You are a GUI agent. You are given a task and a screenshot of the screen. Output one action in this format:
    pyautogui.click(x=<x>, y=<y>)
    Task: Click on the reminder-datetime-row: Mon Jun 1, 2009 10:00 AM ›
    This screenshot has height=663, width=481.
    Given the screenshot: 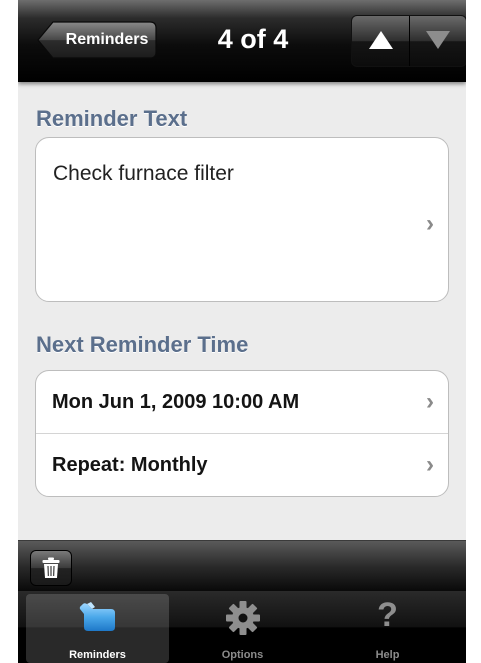 What is the action you would take?
    pyautogui.click(x=242, y=402)
    